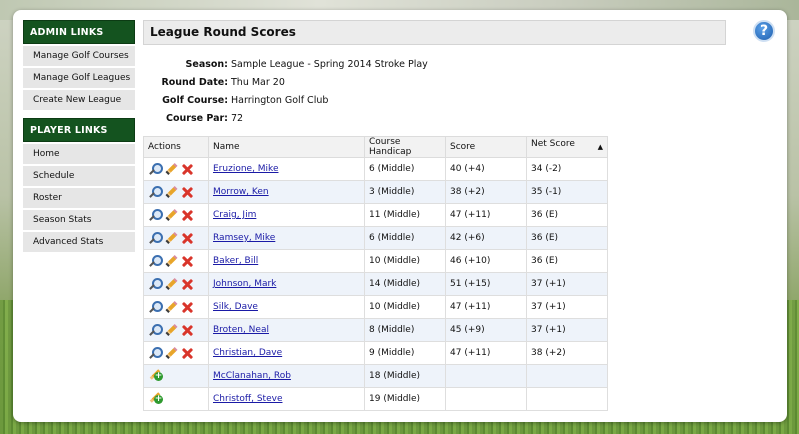 This screenshot has height=434, width=799. I want to click on net-score-cell: 34 (-2), so click(567, 169).